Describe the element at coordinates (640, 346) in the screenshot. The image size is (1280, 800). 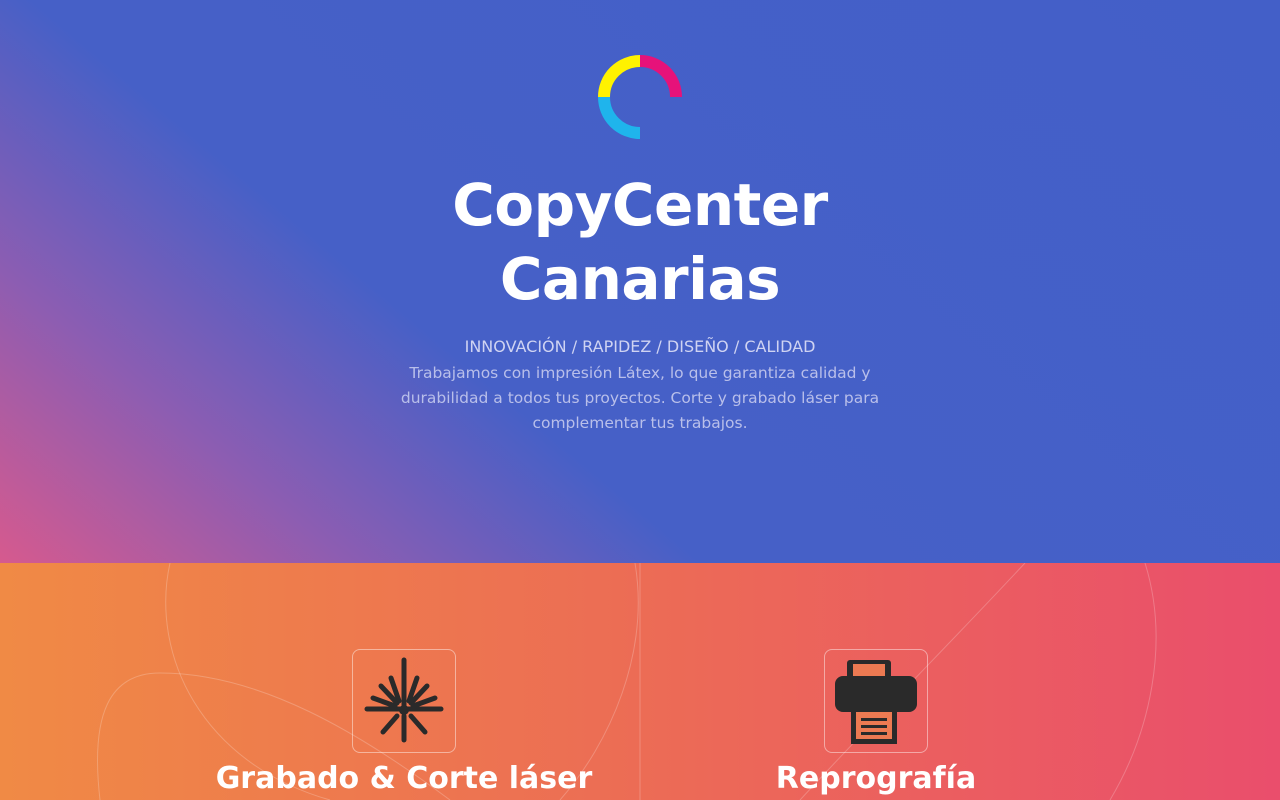
I see `tagline: INNOVACIÓN / RAPIDEZ / DISEÑO / CALIDAD` at that location.